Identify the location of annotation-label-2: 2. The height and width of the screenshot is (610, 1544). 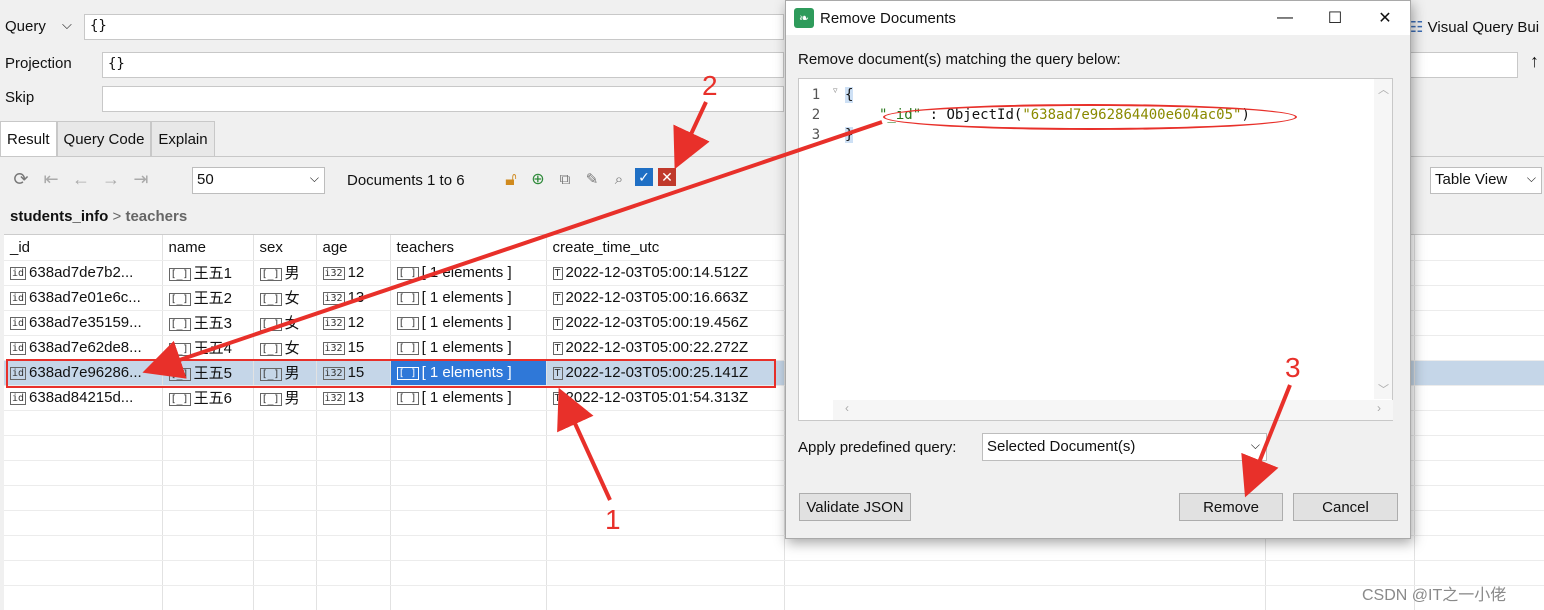
(710, 85).